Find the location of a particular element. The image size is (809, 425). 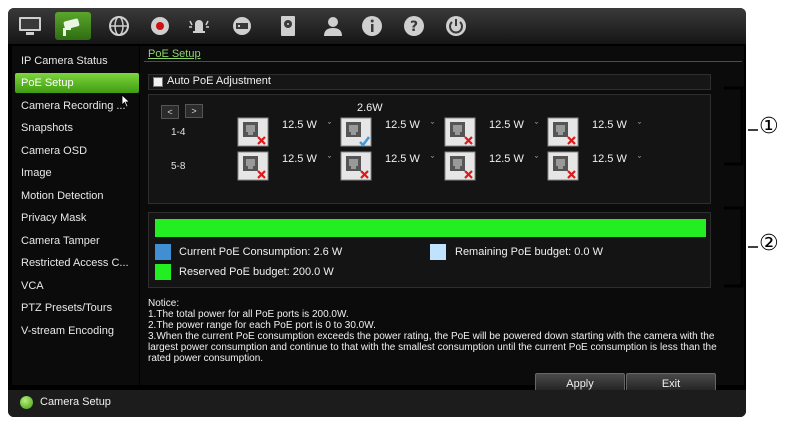

poe-port-8-power-select: 12.5 W is located at coordinates (609, 159).